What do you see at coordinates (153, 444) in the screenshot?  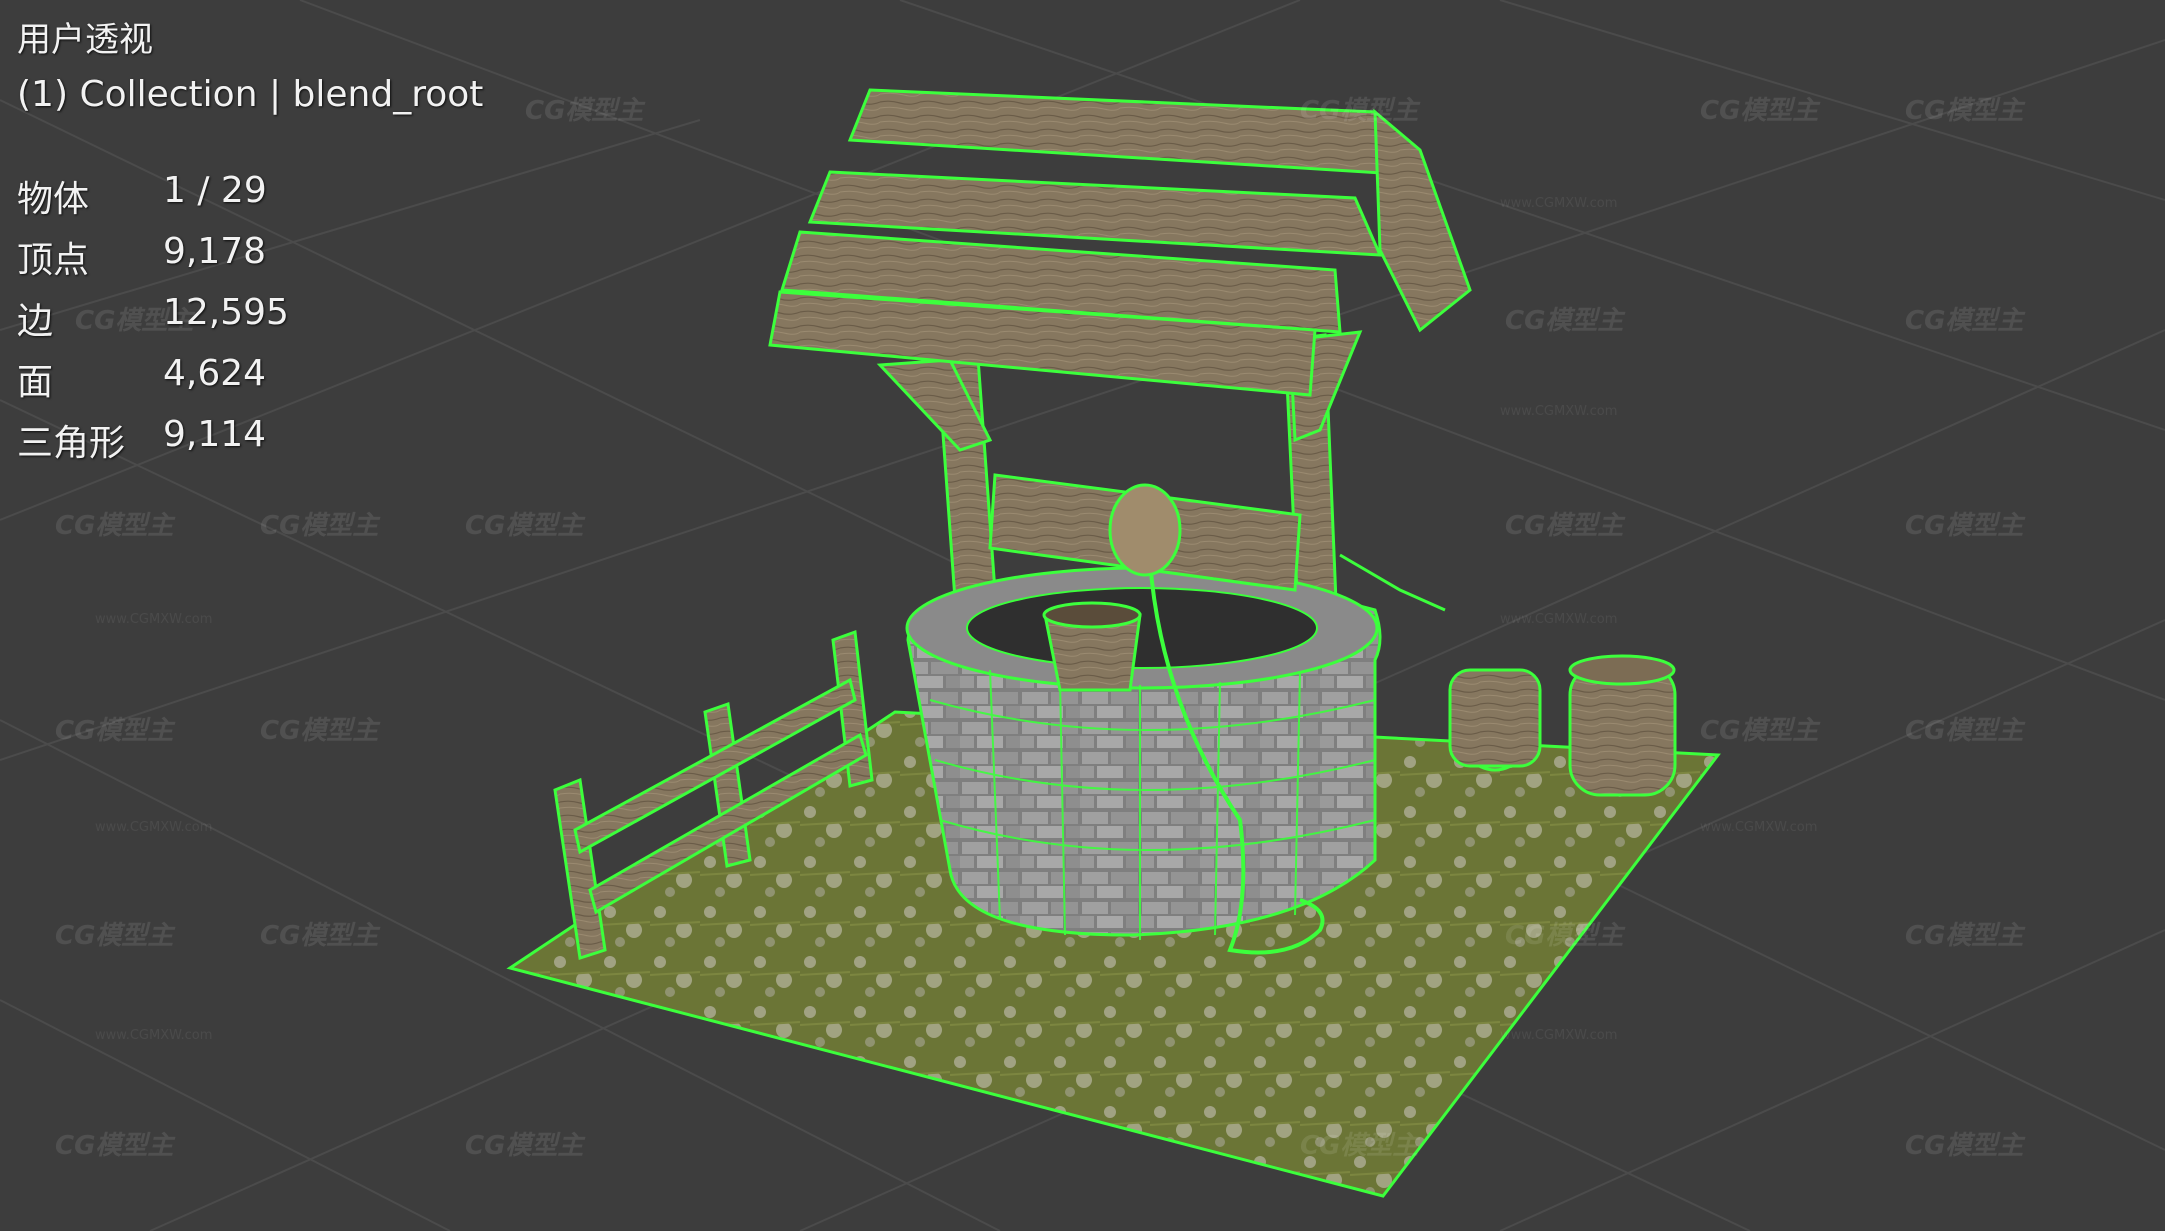 I see `stat-row-triangles: 三角形 9,114` at bounding box center [153, 444].